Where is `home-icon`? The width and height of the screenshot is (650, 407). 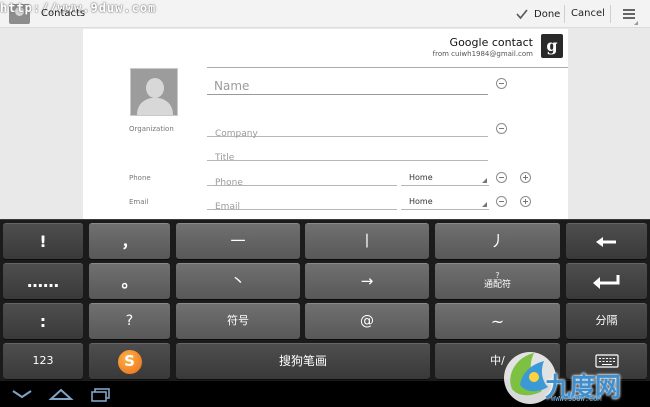 home-icon is located at coordinates (61, 394).